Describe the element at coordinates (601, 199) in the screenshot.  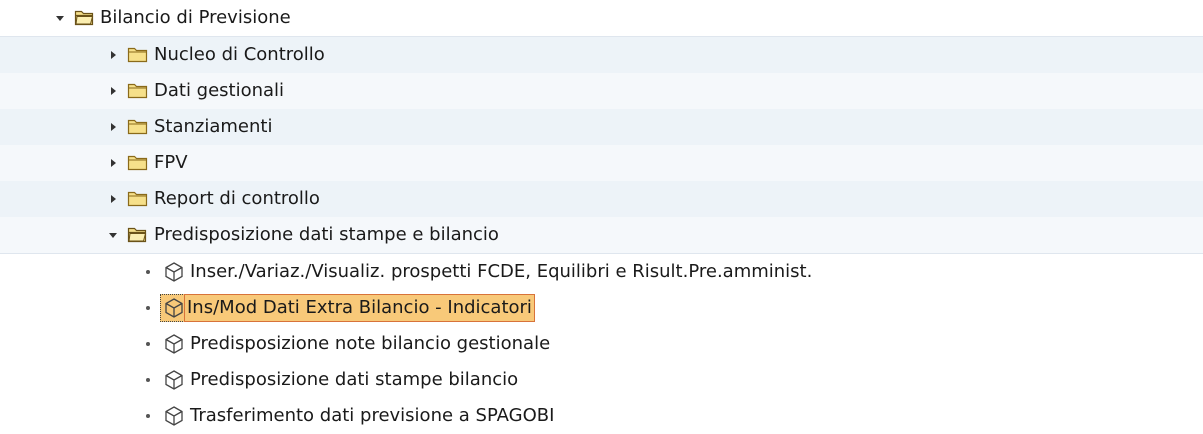
I see `tree-node-report-di-controllo: Report di controllo` at that location.